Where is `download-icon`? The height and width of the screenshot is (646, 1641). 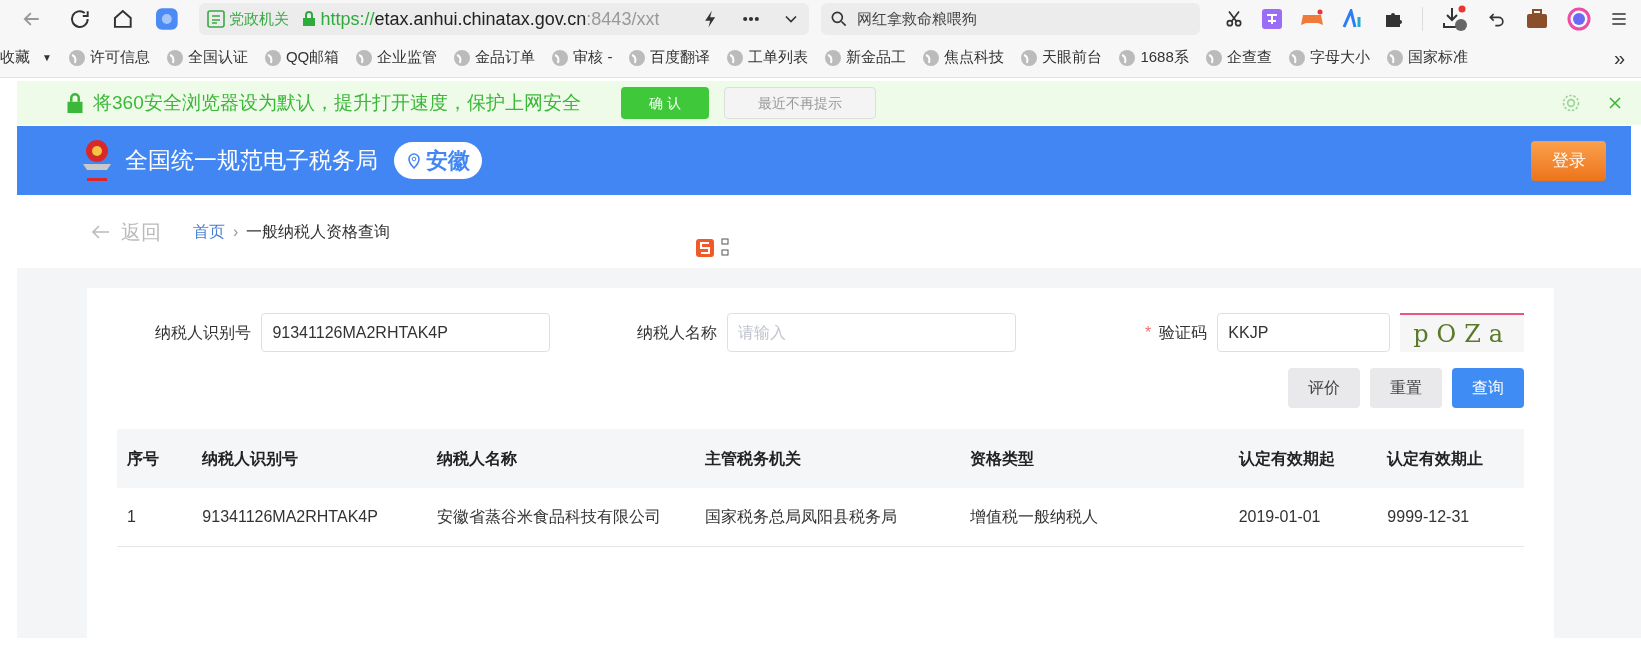 download-icon is located at coordinates (1455, 19).